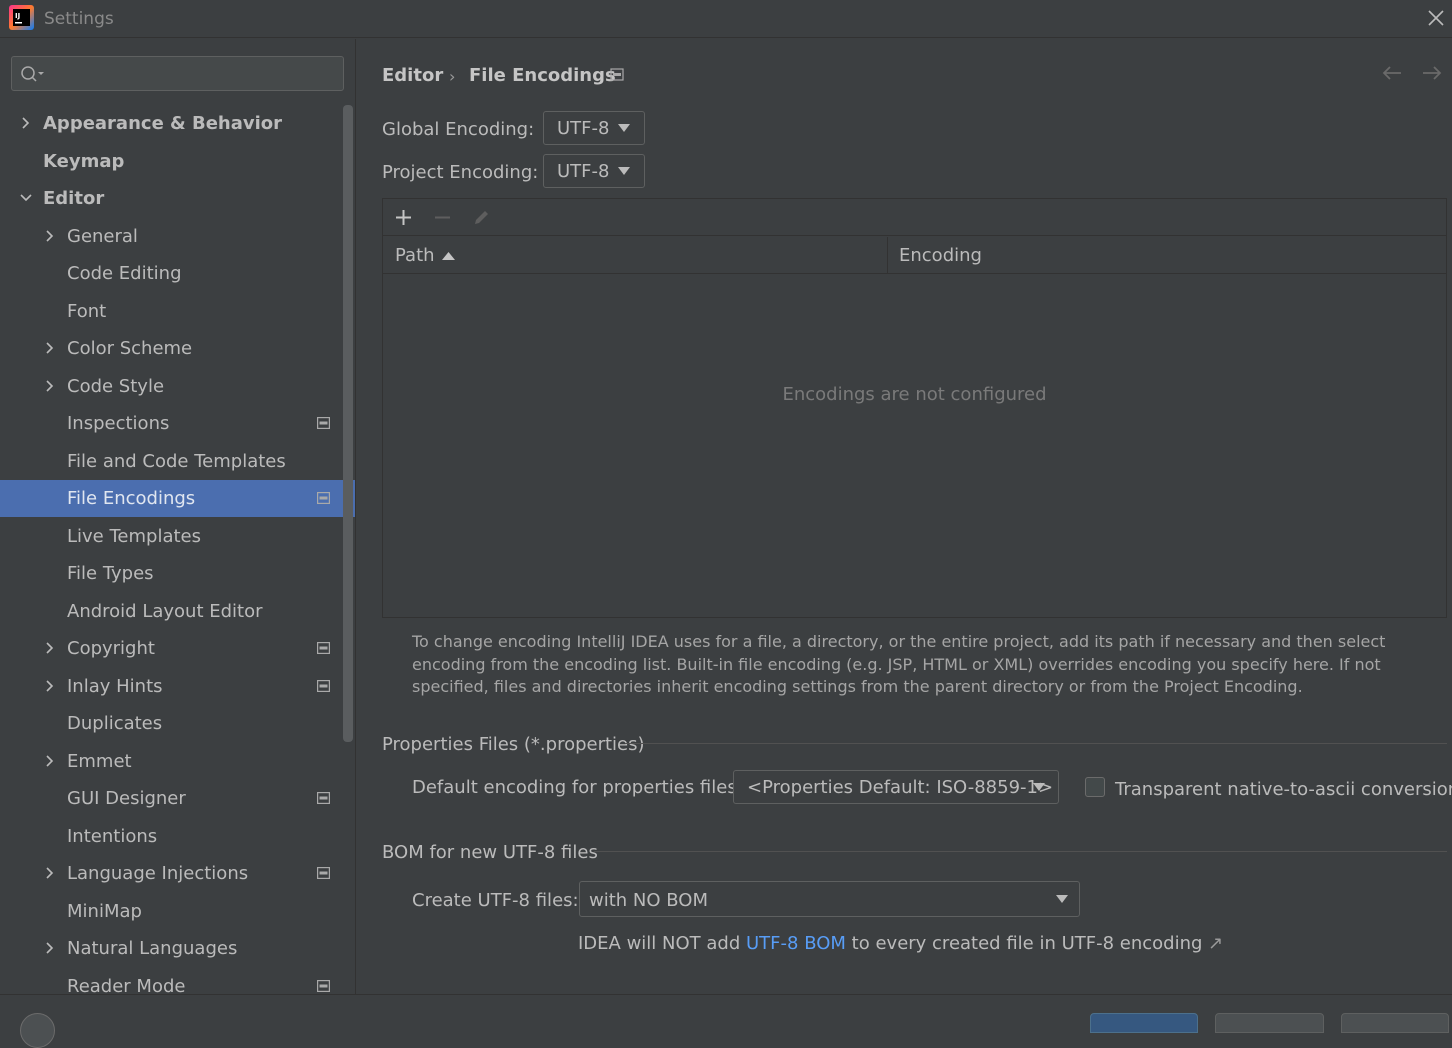 The height and width of the screenshot is (1048, 1452). I want to click on sidebar-item-code-editing: Code Editing, so click(177, 273).